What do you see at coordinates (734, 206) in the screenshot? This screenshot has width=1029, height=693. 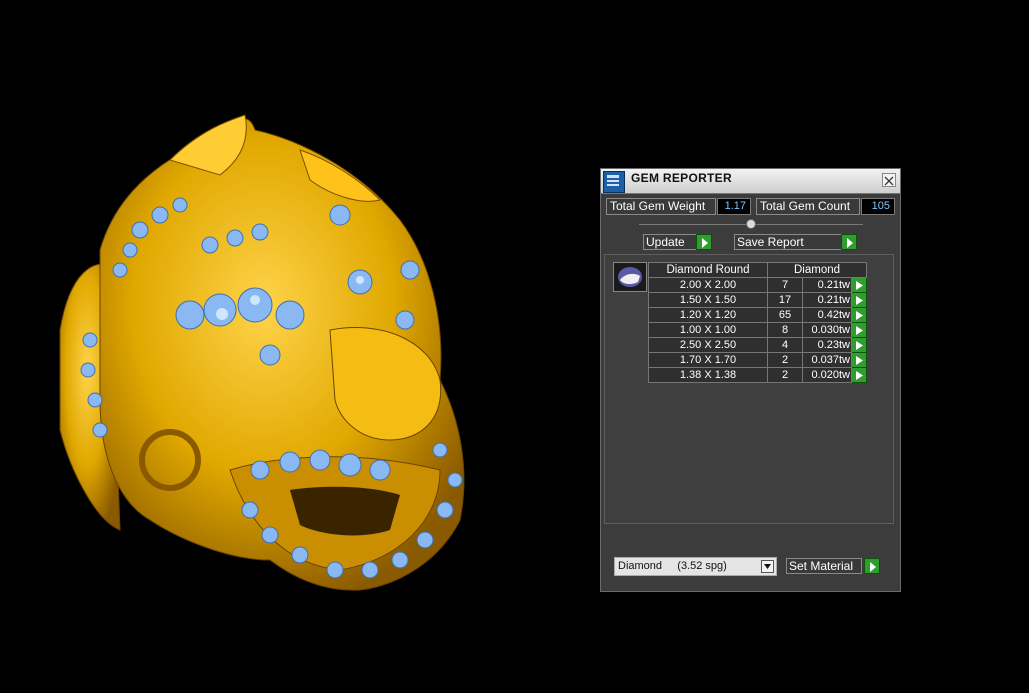 I see `total-gem-weight-value: 1.17` at bounding box center [734, 206].